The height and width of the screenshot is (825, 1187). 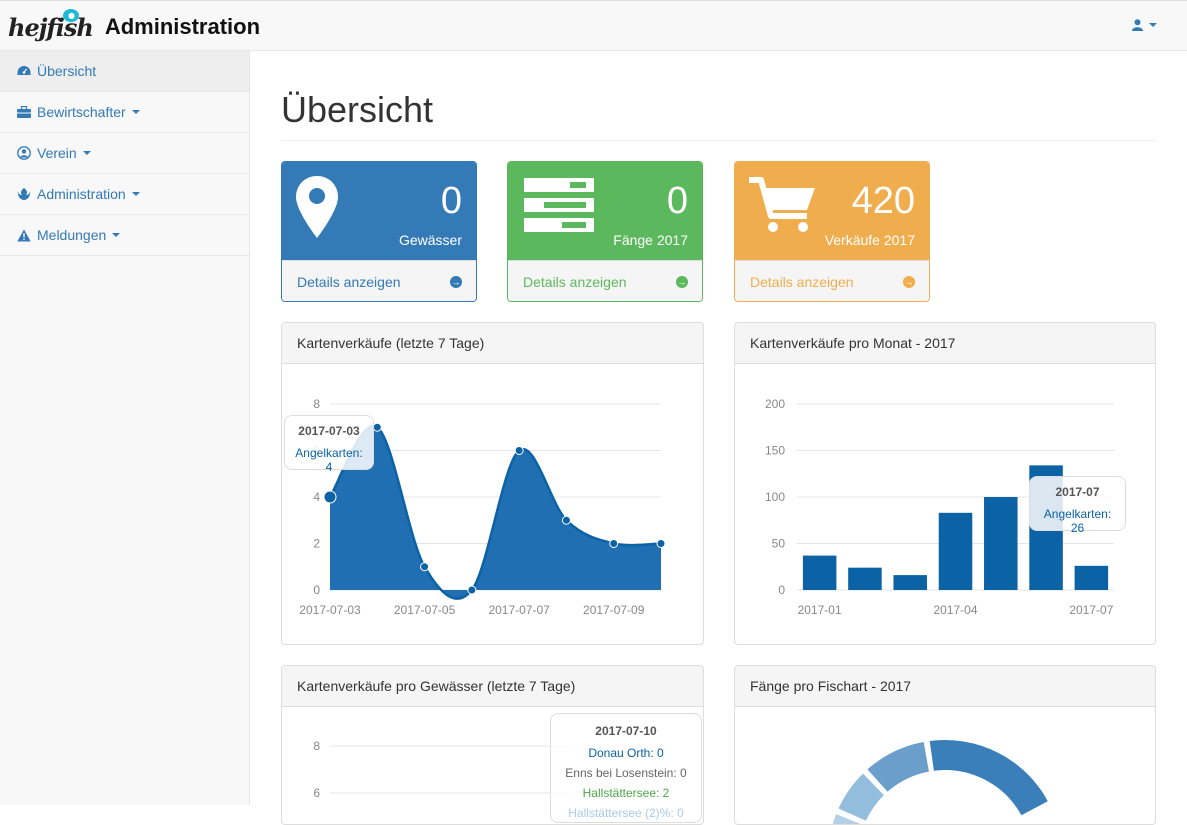 I want to click on sidebar-item-bewirtschafter: Bewirtschafter, so click(x=124, y=112).